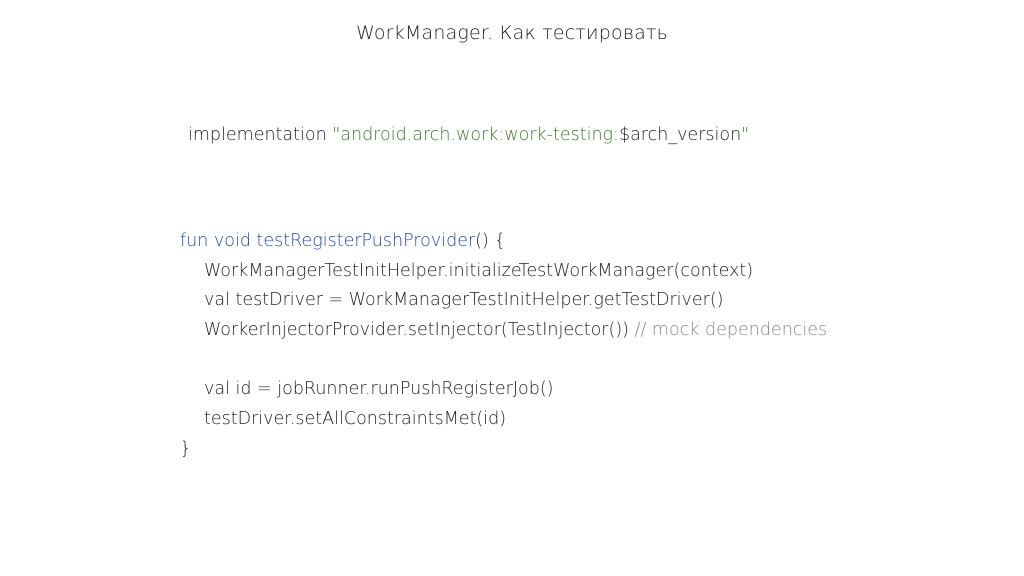 The height and width of the screenshot is (576, 1024). What do you see at coordinates (490, 241) in the screenshot?
I see `function-open-brace: () {` at bounding box center [490, 241].